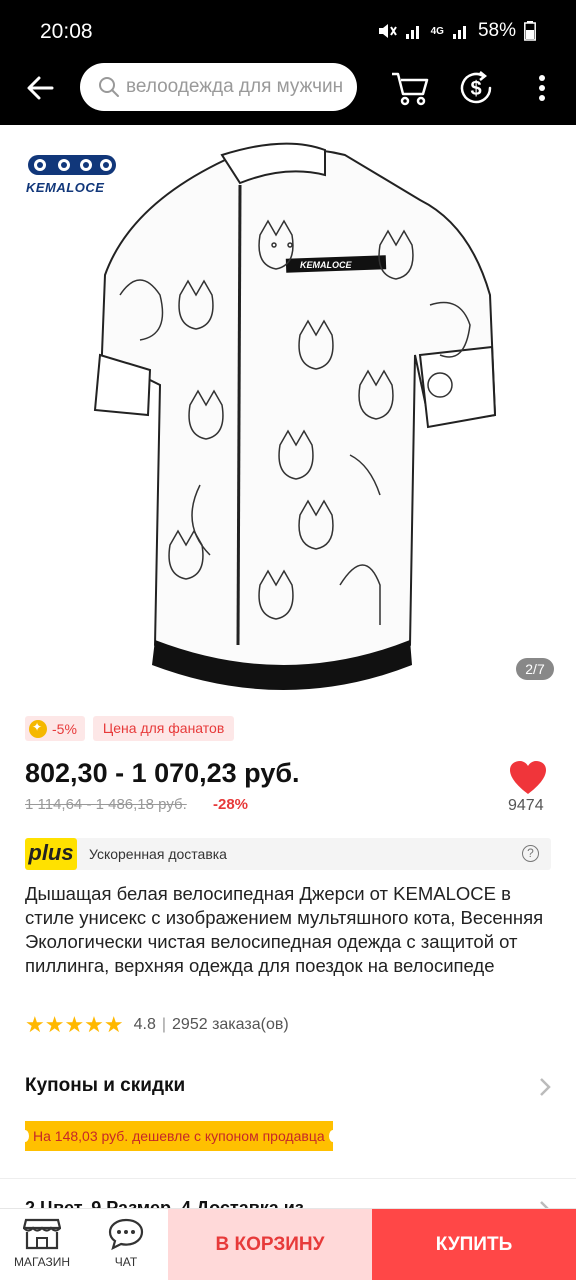 The width and height of the screenshot is (576, 1280). I want to click on mute-icon, so click(387, 31).